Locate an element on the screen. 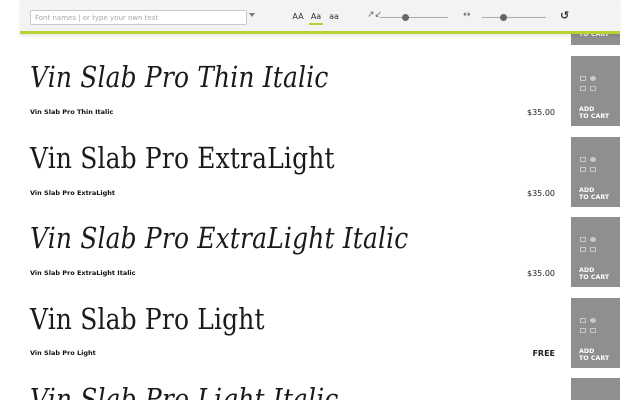  lowercase-button: aa is located at coordinates (334, 18).